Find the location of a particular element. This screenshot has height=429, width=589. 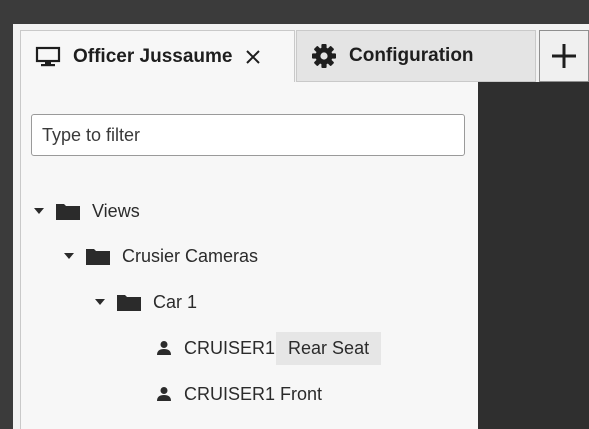

tree-node-label: Car 1 is located at coordinates (175, 301).